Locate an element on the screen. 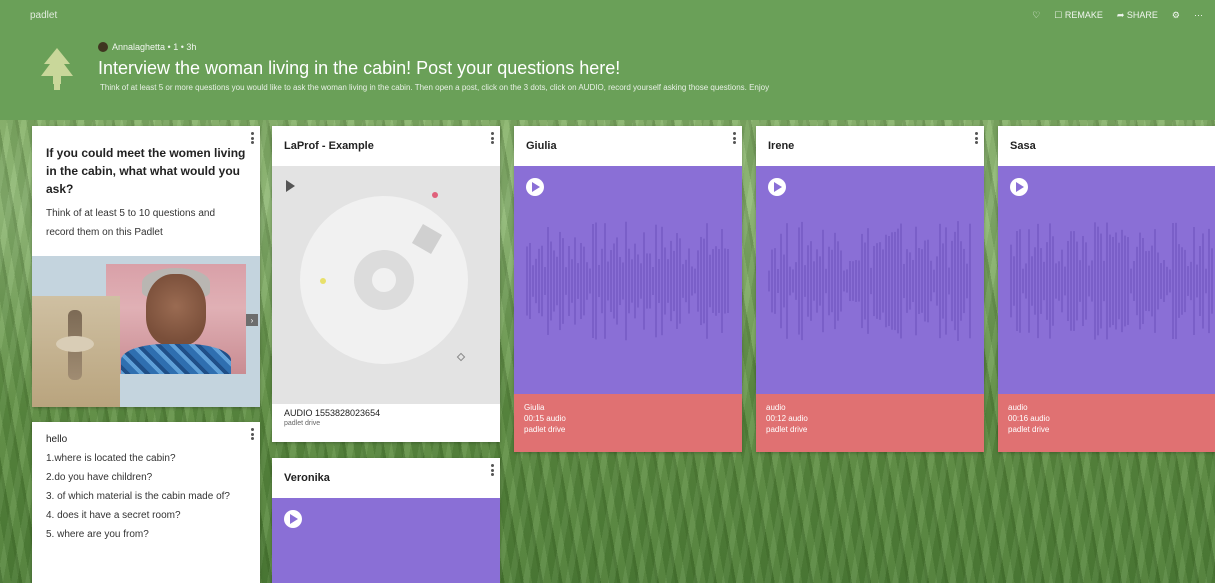 This screenshot has width=1215, height=583. post-card-sasa: Sasa audio 00:16 audio padlet drive is located at coordinates (1106, 289).